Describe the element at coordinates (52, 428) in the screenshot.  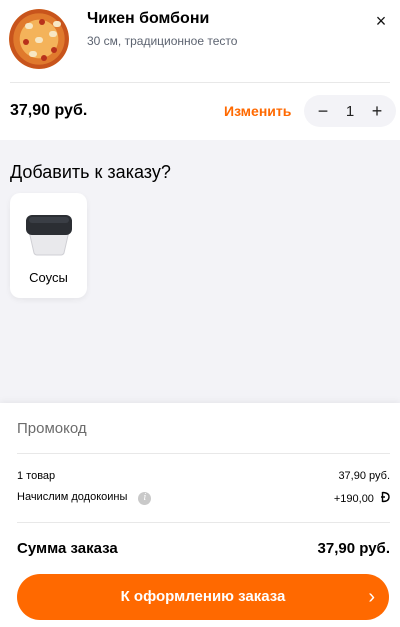
I see `promo-code-input: Промокод` at that location.